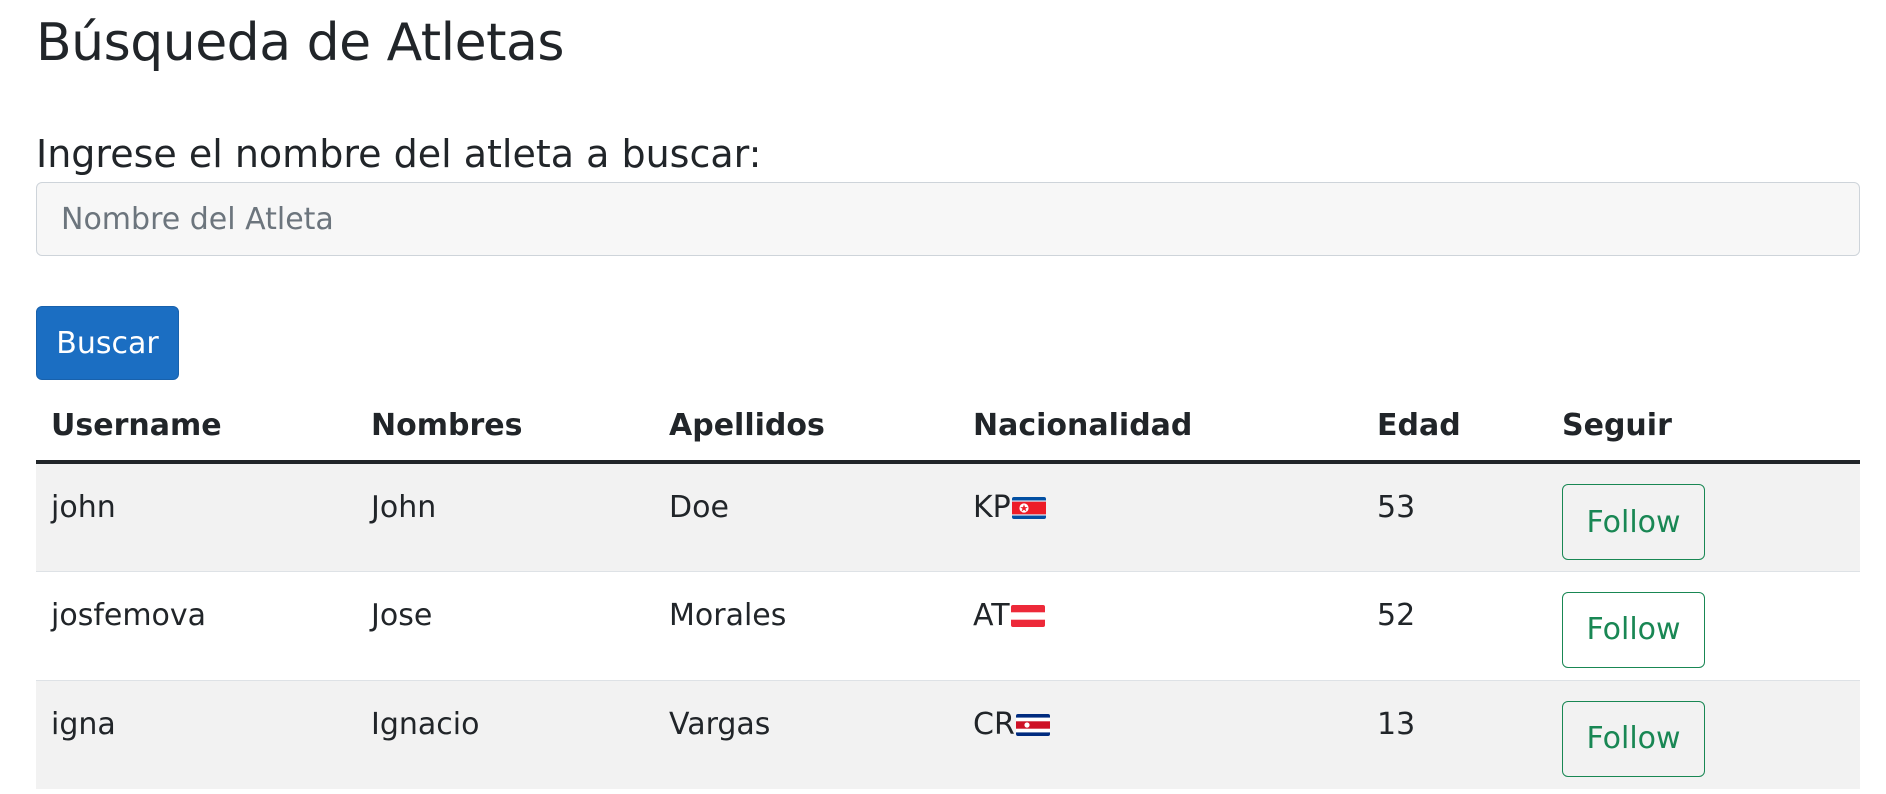 The width and height of the screenshot is (1886, 794). Describe the element at coordinates (806, 516) in the screenshot. I see `cell-apellidos: Doe` at that location.